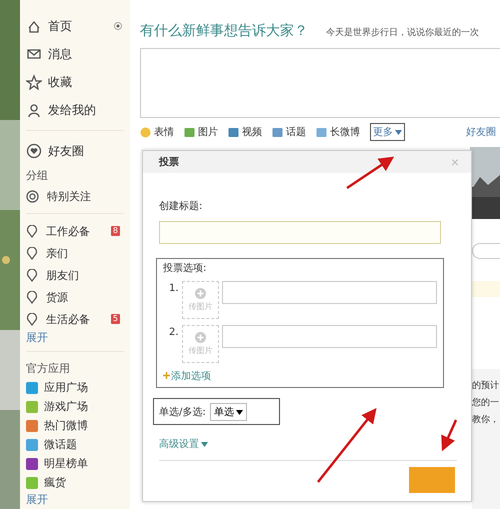 This screenshot has height=509, width=500. What do you see at coordinates (75, 231) in the screenshot?
I see `group-item: 工作必备 8` at bounding box center [75, 231].